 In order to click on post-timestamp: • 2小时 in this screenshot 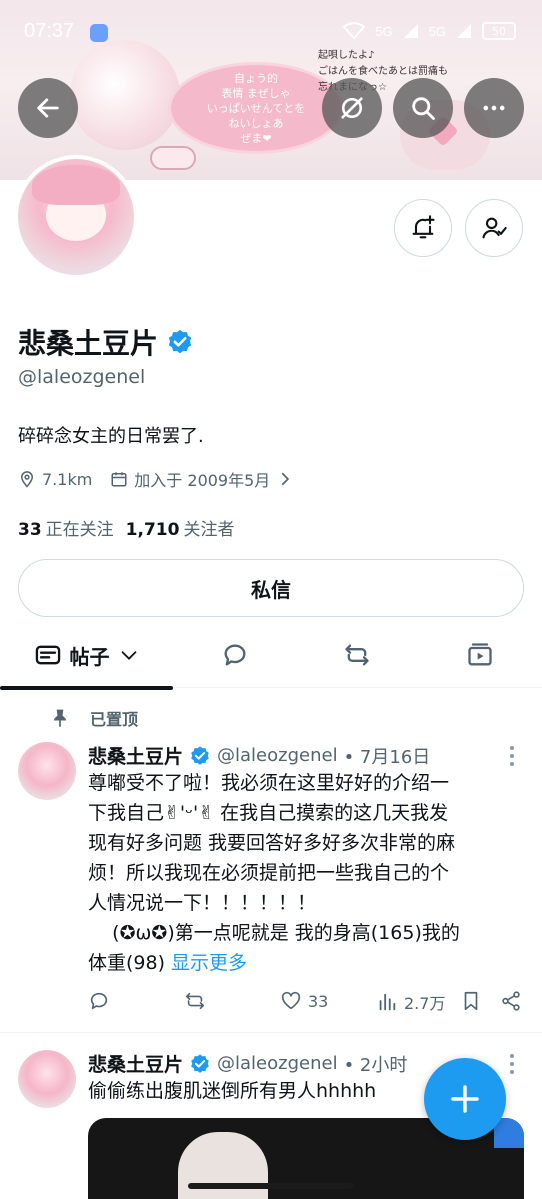, I will do `click(376, 1064)`.